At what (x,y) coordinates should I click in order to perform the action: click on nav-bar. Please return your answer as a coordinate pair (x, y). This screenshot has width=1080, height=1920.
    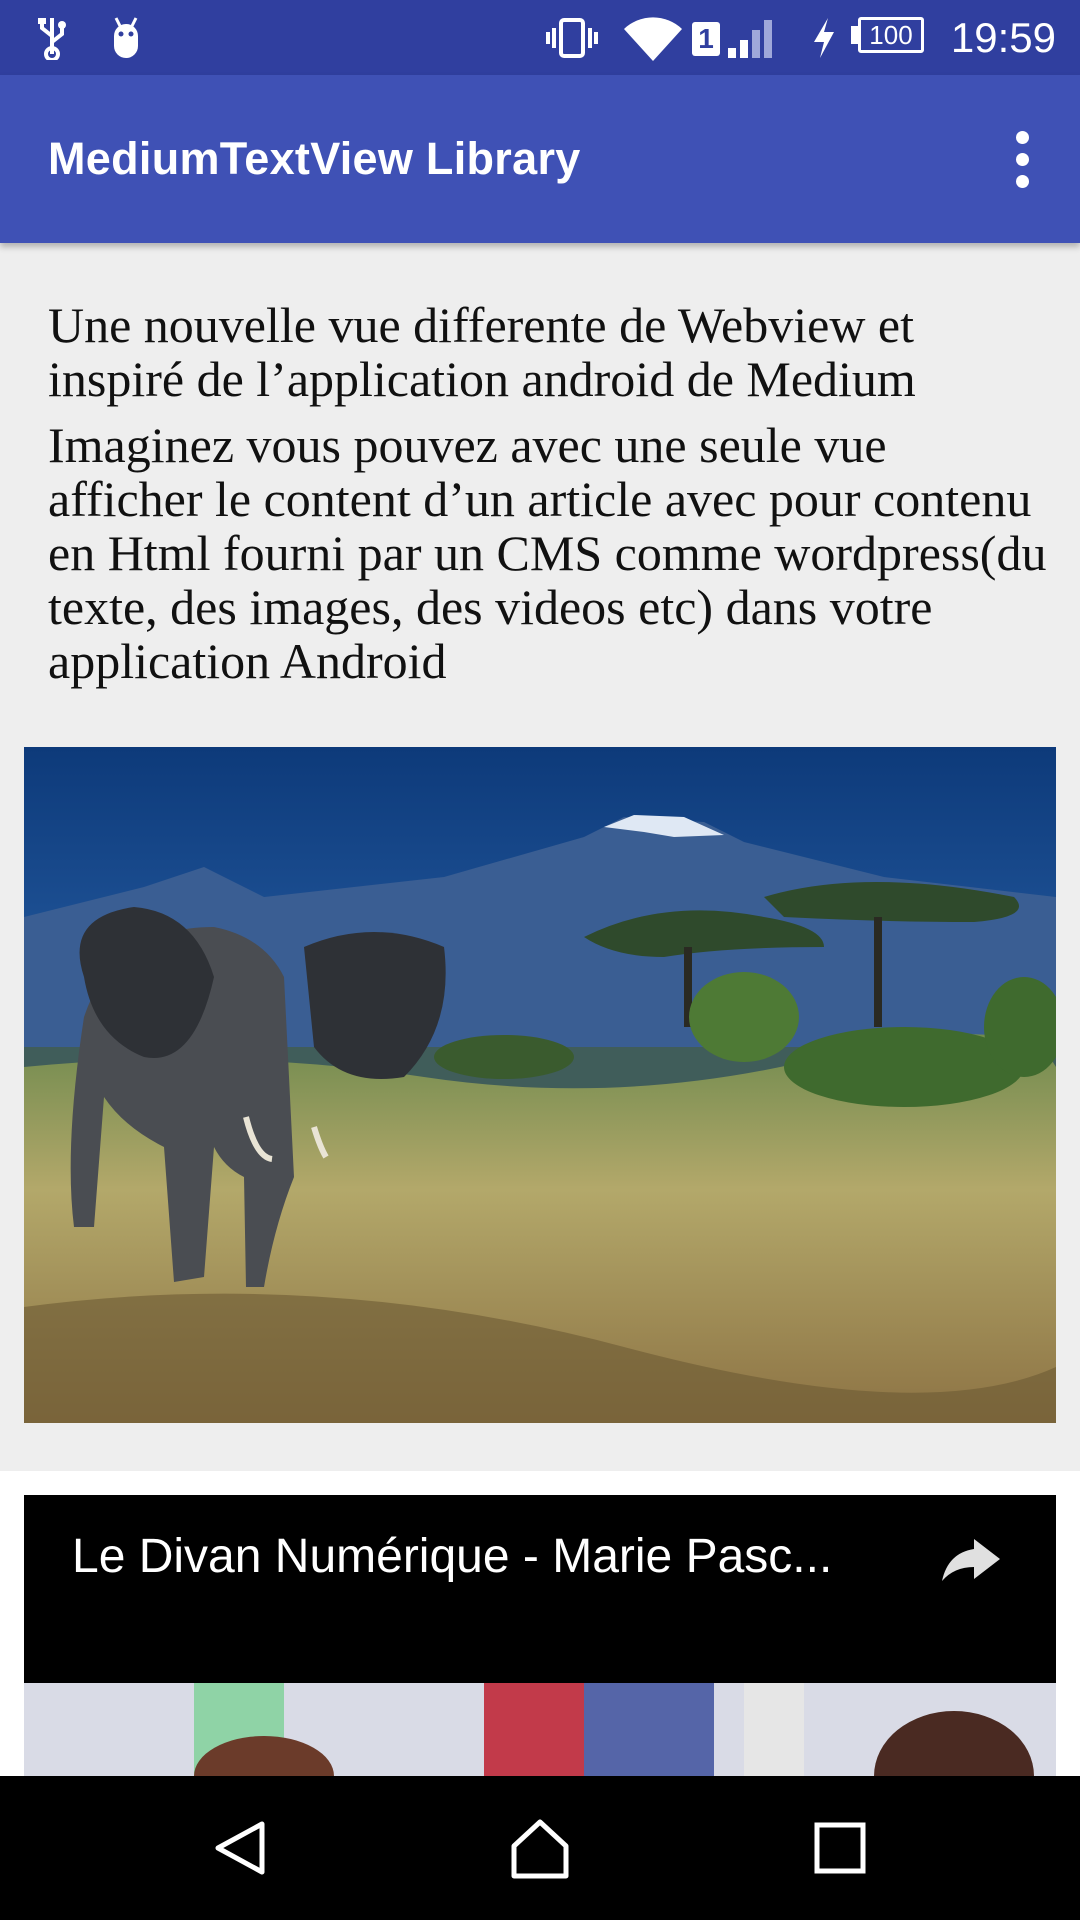
    Looking at the image, I should click on (540, 1848).